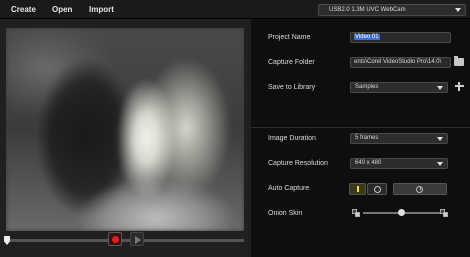  I want to click on auto-capture-toggle, so click(357, 189).